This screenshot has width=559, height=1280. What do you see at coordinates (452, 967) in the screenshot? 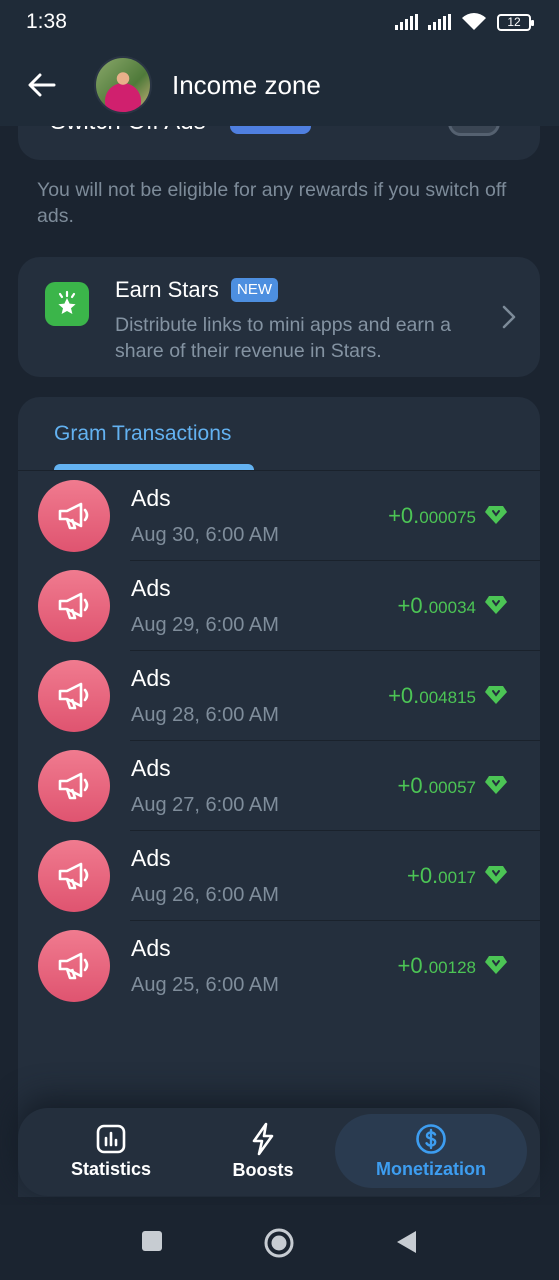
I see `amount-frac: 00128` at bounding box center [452, 967].